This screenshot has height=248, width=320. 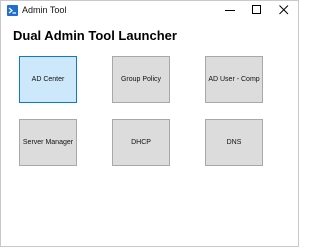 I want to click on group-policy-button: Group Policy, so click(x=141, y=79).